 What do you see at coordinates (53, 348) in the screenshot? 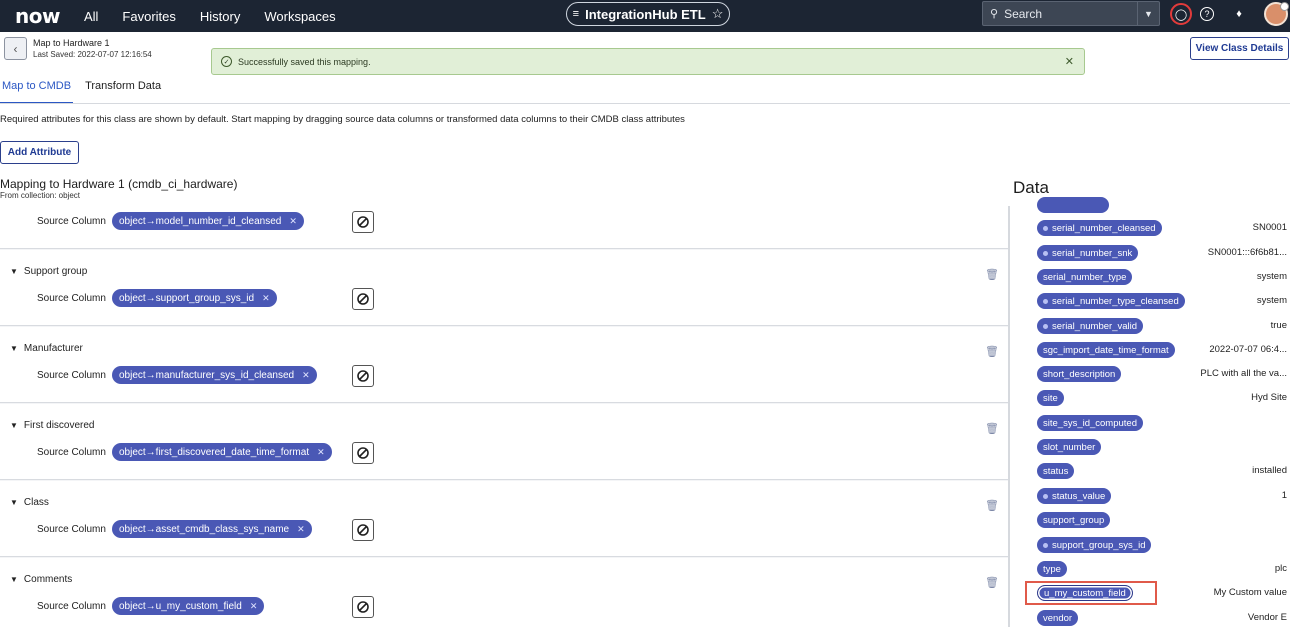
I see `row-label-text: Manufacturer` at bounding box center [53, 348].